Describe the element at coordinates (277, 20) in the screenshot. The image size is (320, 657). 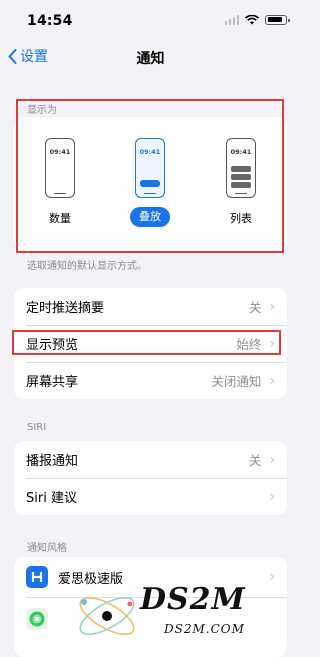
I see `battery-icon` at that location.